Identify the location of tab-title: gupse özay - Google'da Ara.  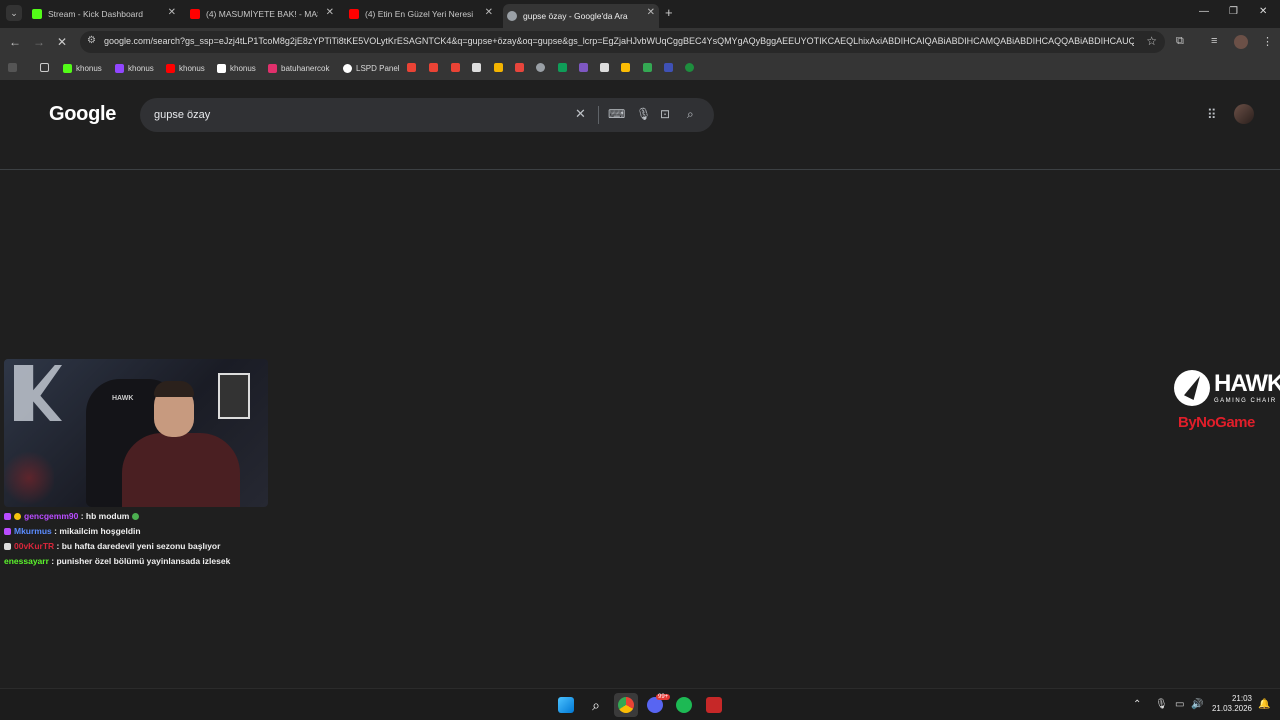
(575, 16).